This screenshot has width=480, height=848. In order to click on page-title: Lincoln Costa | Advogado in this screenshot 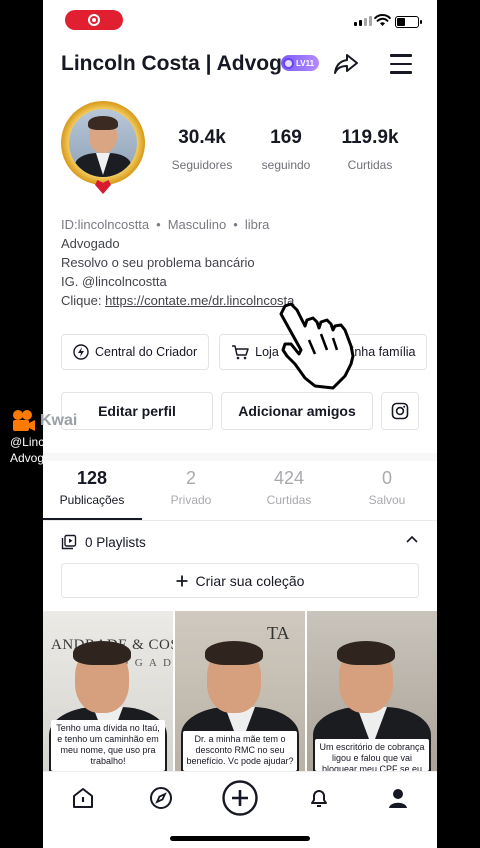, I will do `click(172, 63)`.